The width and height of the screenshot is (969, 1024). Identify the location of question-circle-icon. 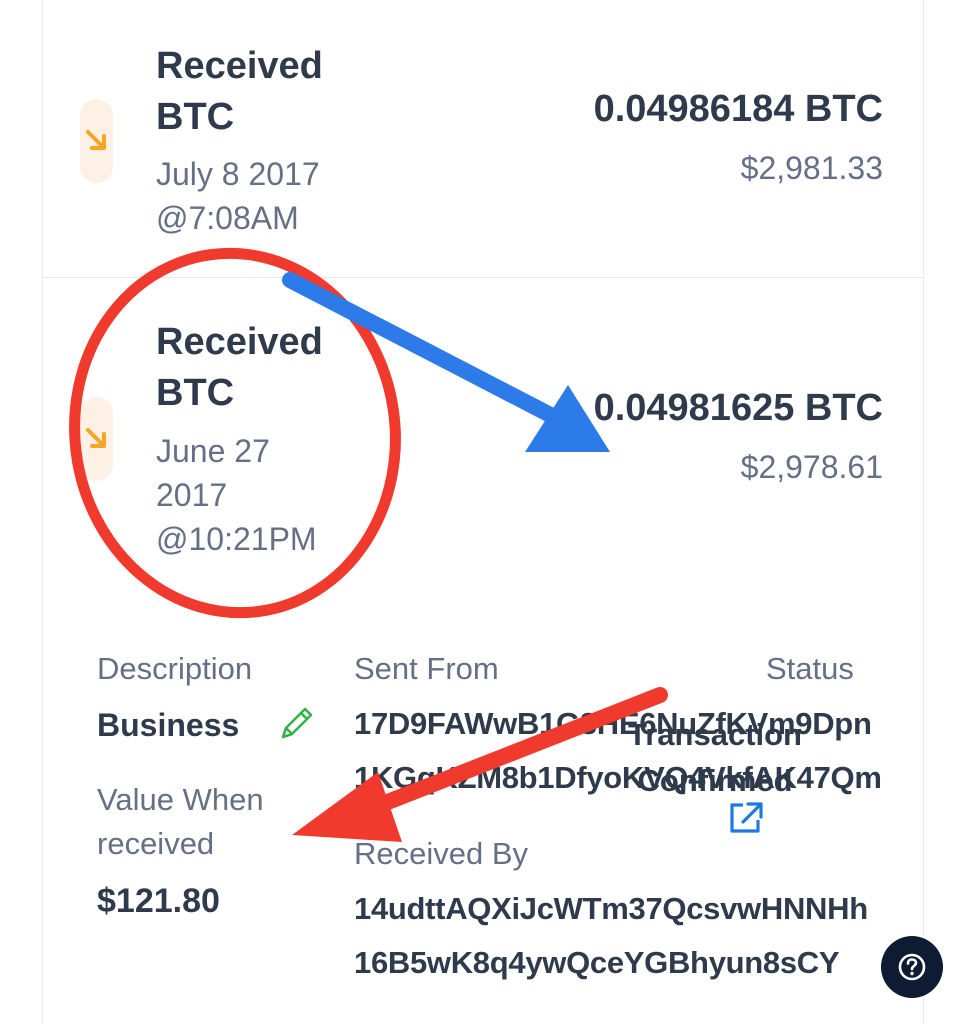
(912, 967).